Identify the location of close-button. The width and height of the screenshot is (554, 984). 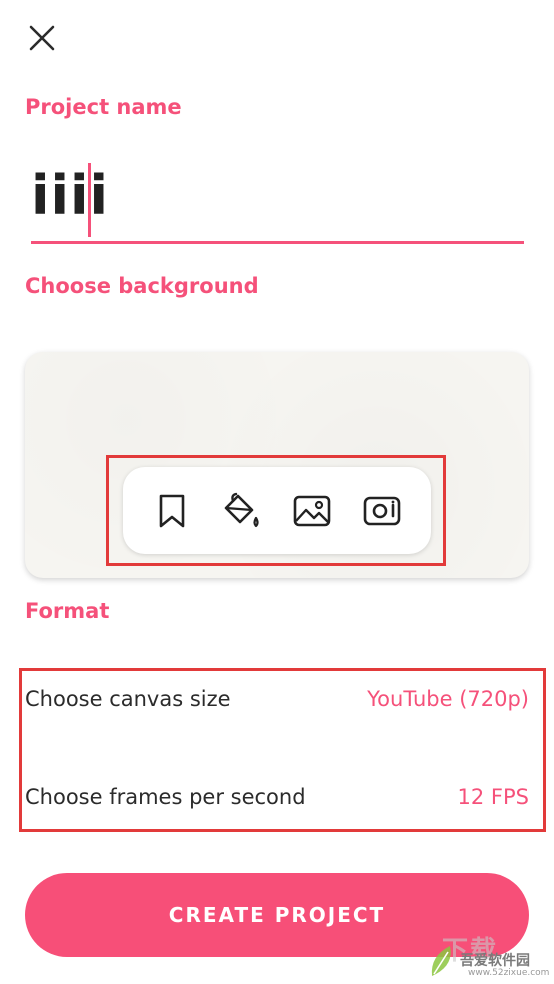
(42, 38).